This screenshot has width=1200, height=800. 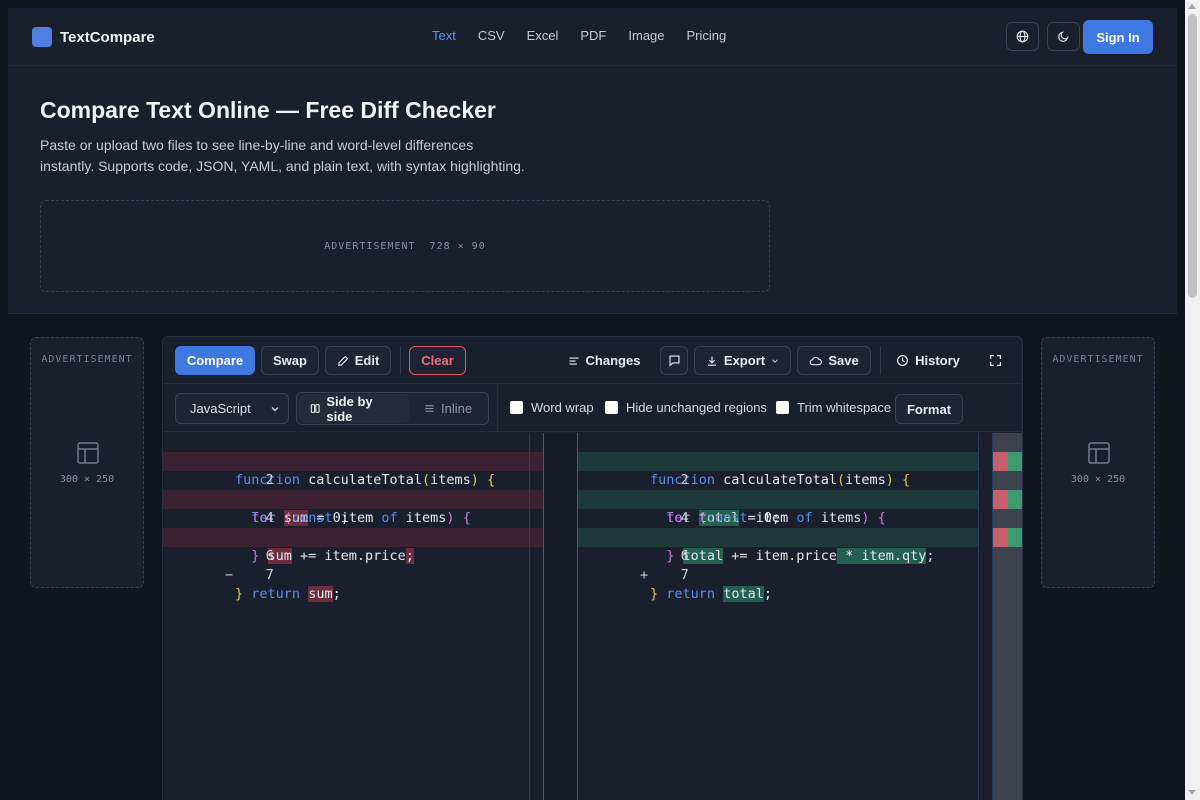 I want to click on hide-unchanged-label: Hide unchanged regions, so click(x=696, y=407).